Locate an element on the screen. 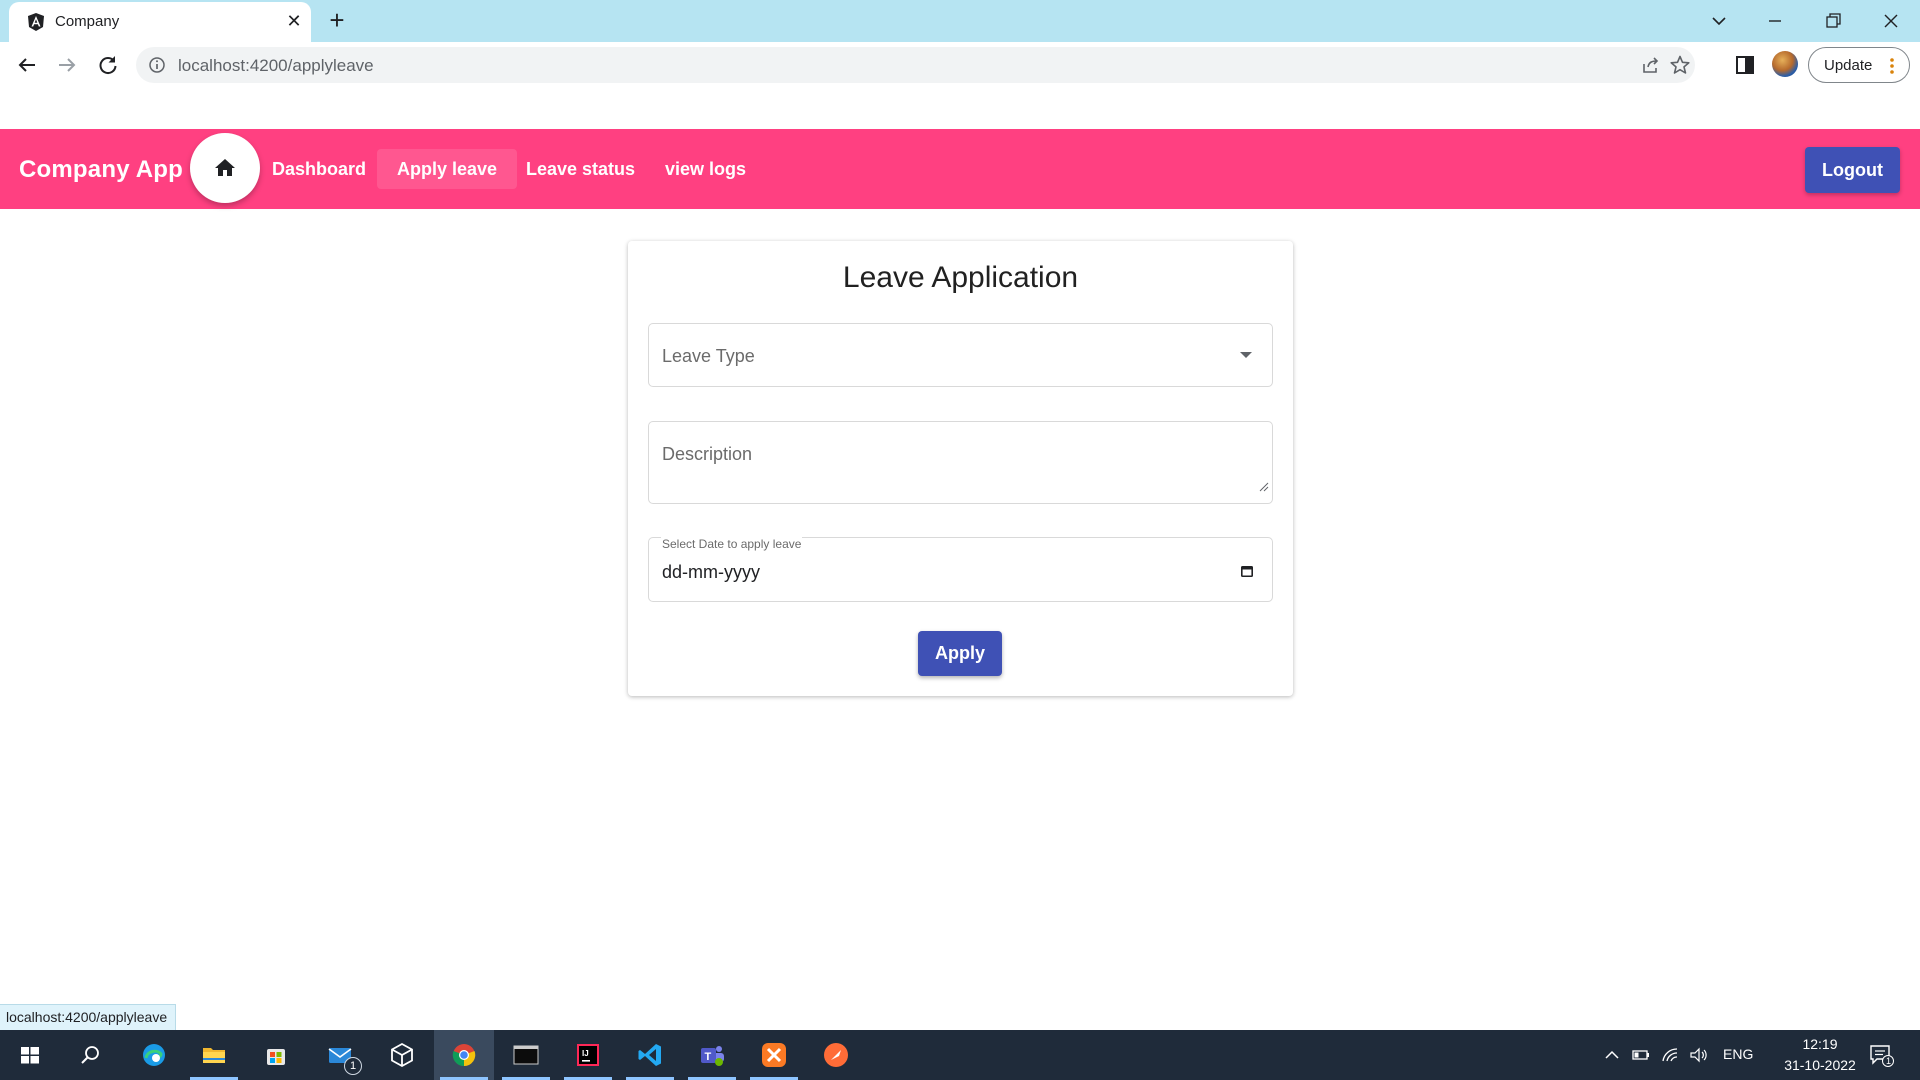 The height and width of the screenshot is (1080, 1920). windows-taskbar: 1 IJ T ENG 12:19 31-10-2022 1 is located at coordinates (960, 1055).